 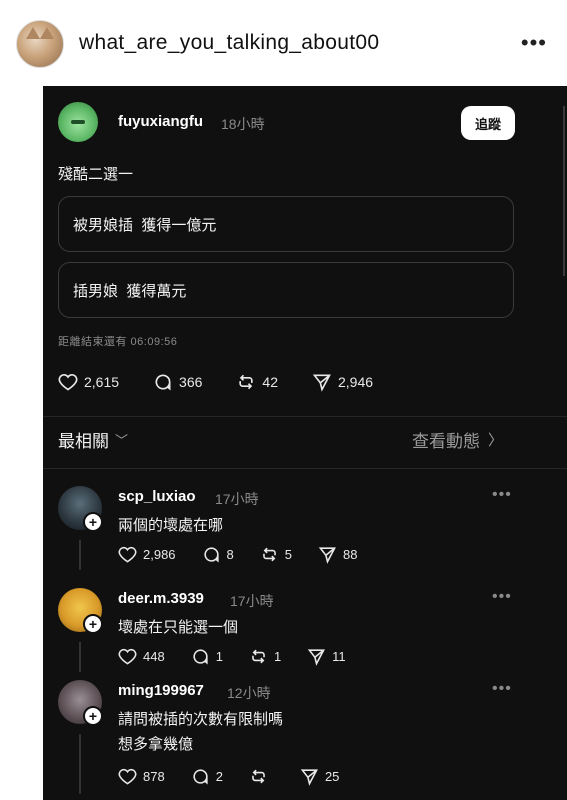 I want to click on view-activity-link: 查看動態 〉, so click(x=457, y=439).